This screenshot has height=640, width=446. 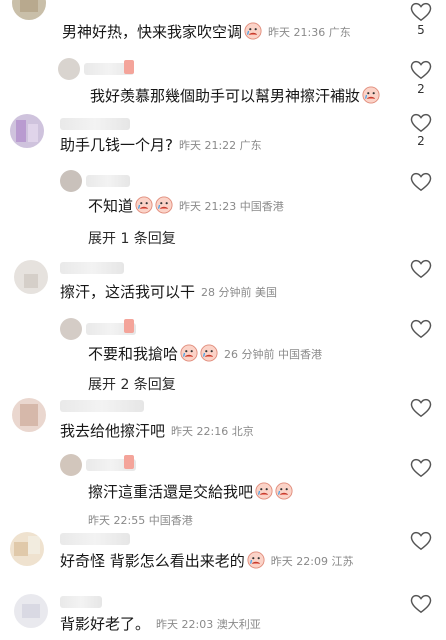 I want to click on comment-text: 我好羡慕那幾個助手可以幫男神擦汗補妝, so click(x=235, y=96).